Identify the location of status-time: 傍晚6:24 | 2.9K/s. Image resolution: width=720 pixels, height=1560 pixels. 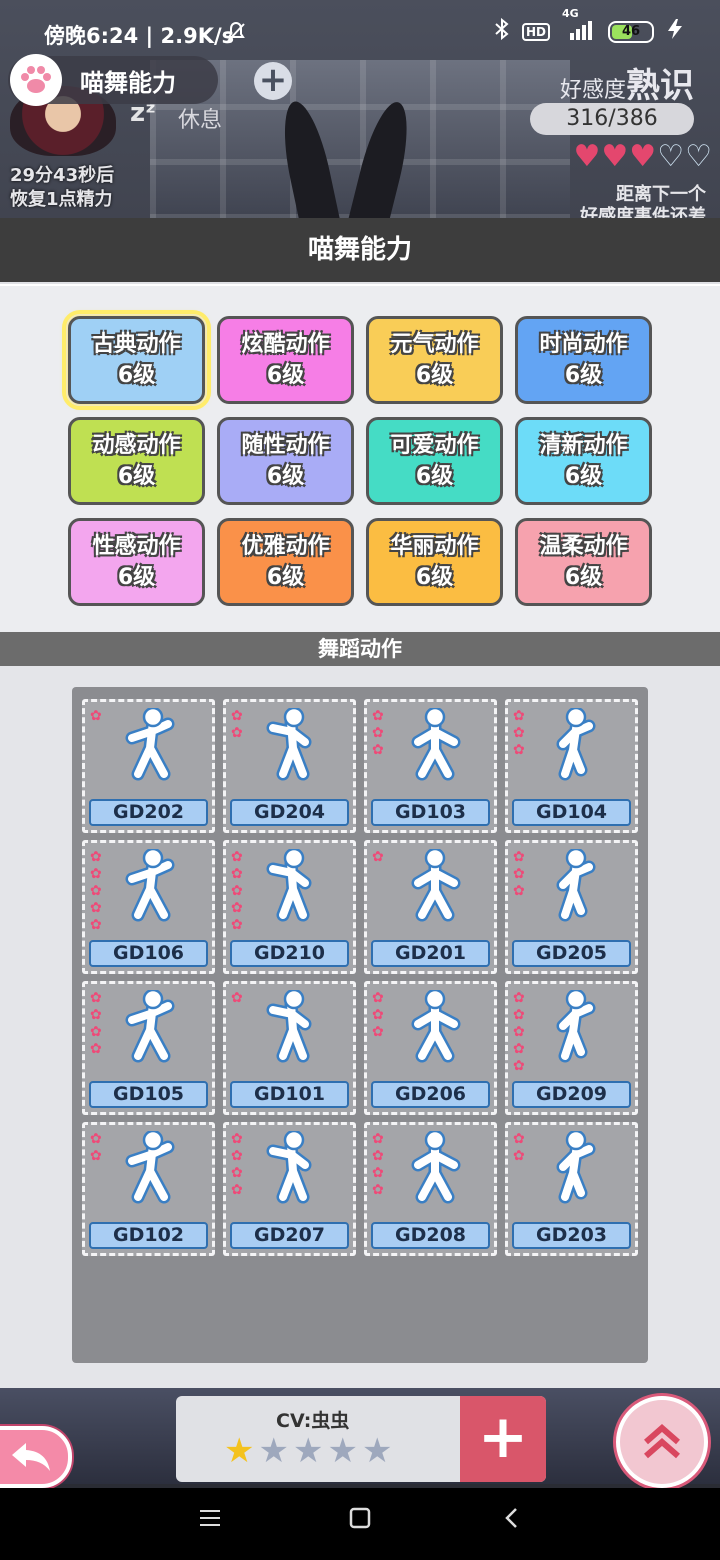
(139, 36).